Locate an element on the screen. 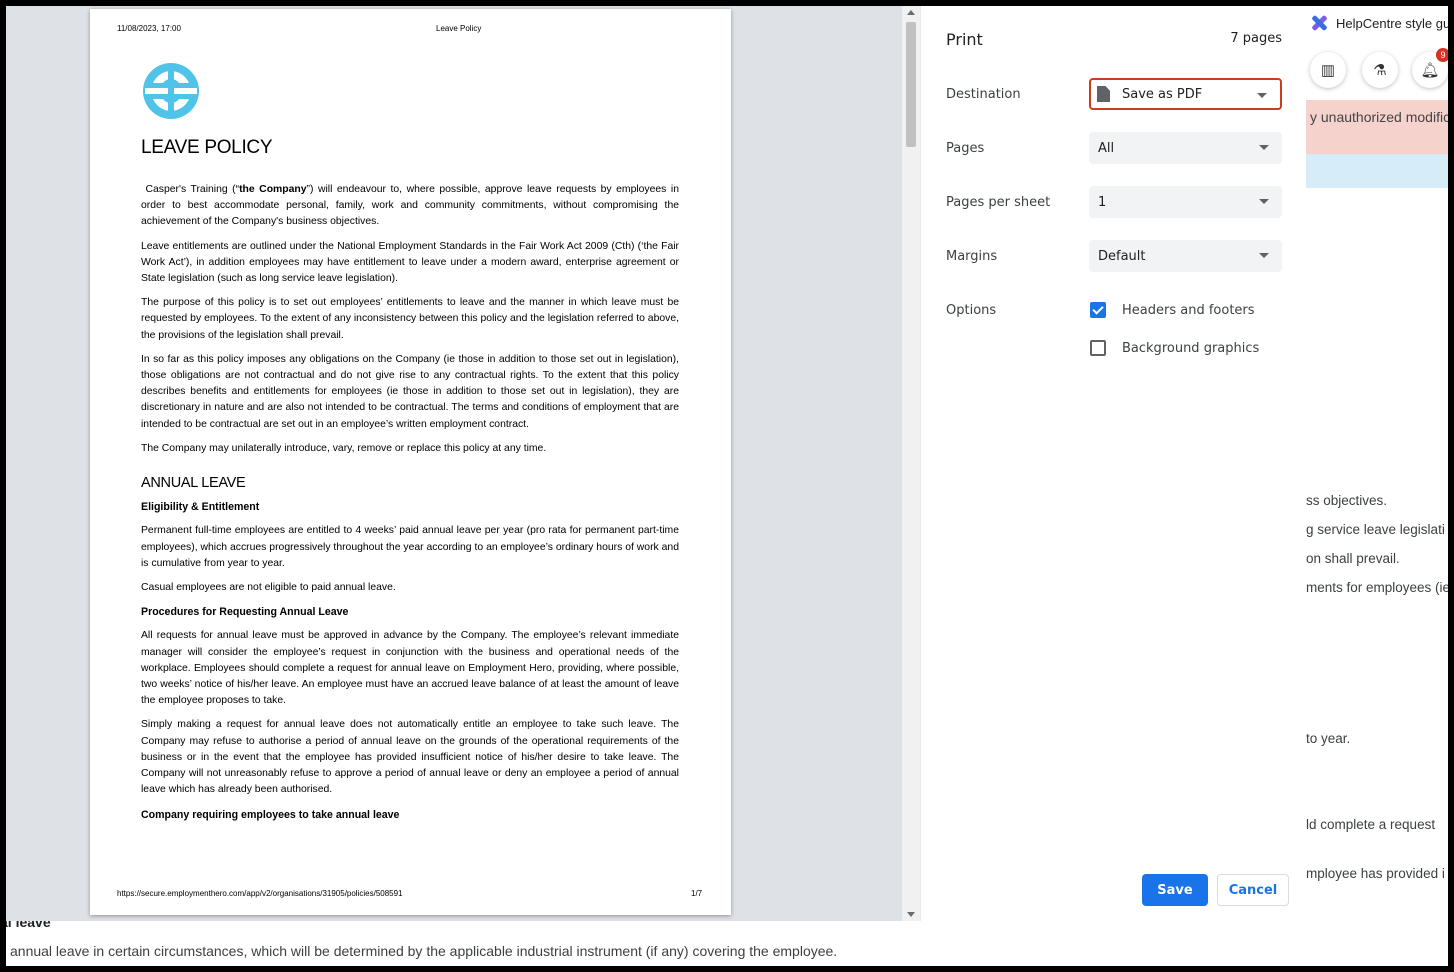 The width and height of the screenshot is (1454, 972). options-label: Options is located at coordinates (971, 310).